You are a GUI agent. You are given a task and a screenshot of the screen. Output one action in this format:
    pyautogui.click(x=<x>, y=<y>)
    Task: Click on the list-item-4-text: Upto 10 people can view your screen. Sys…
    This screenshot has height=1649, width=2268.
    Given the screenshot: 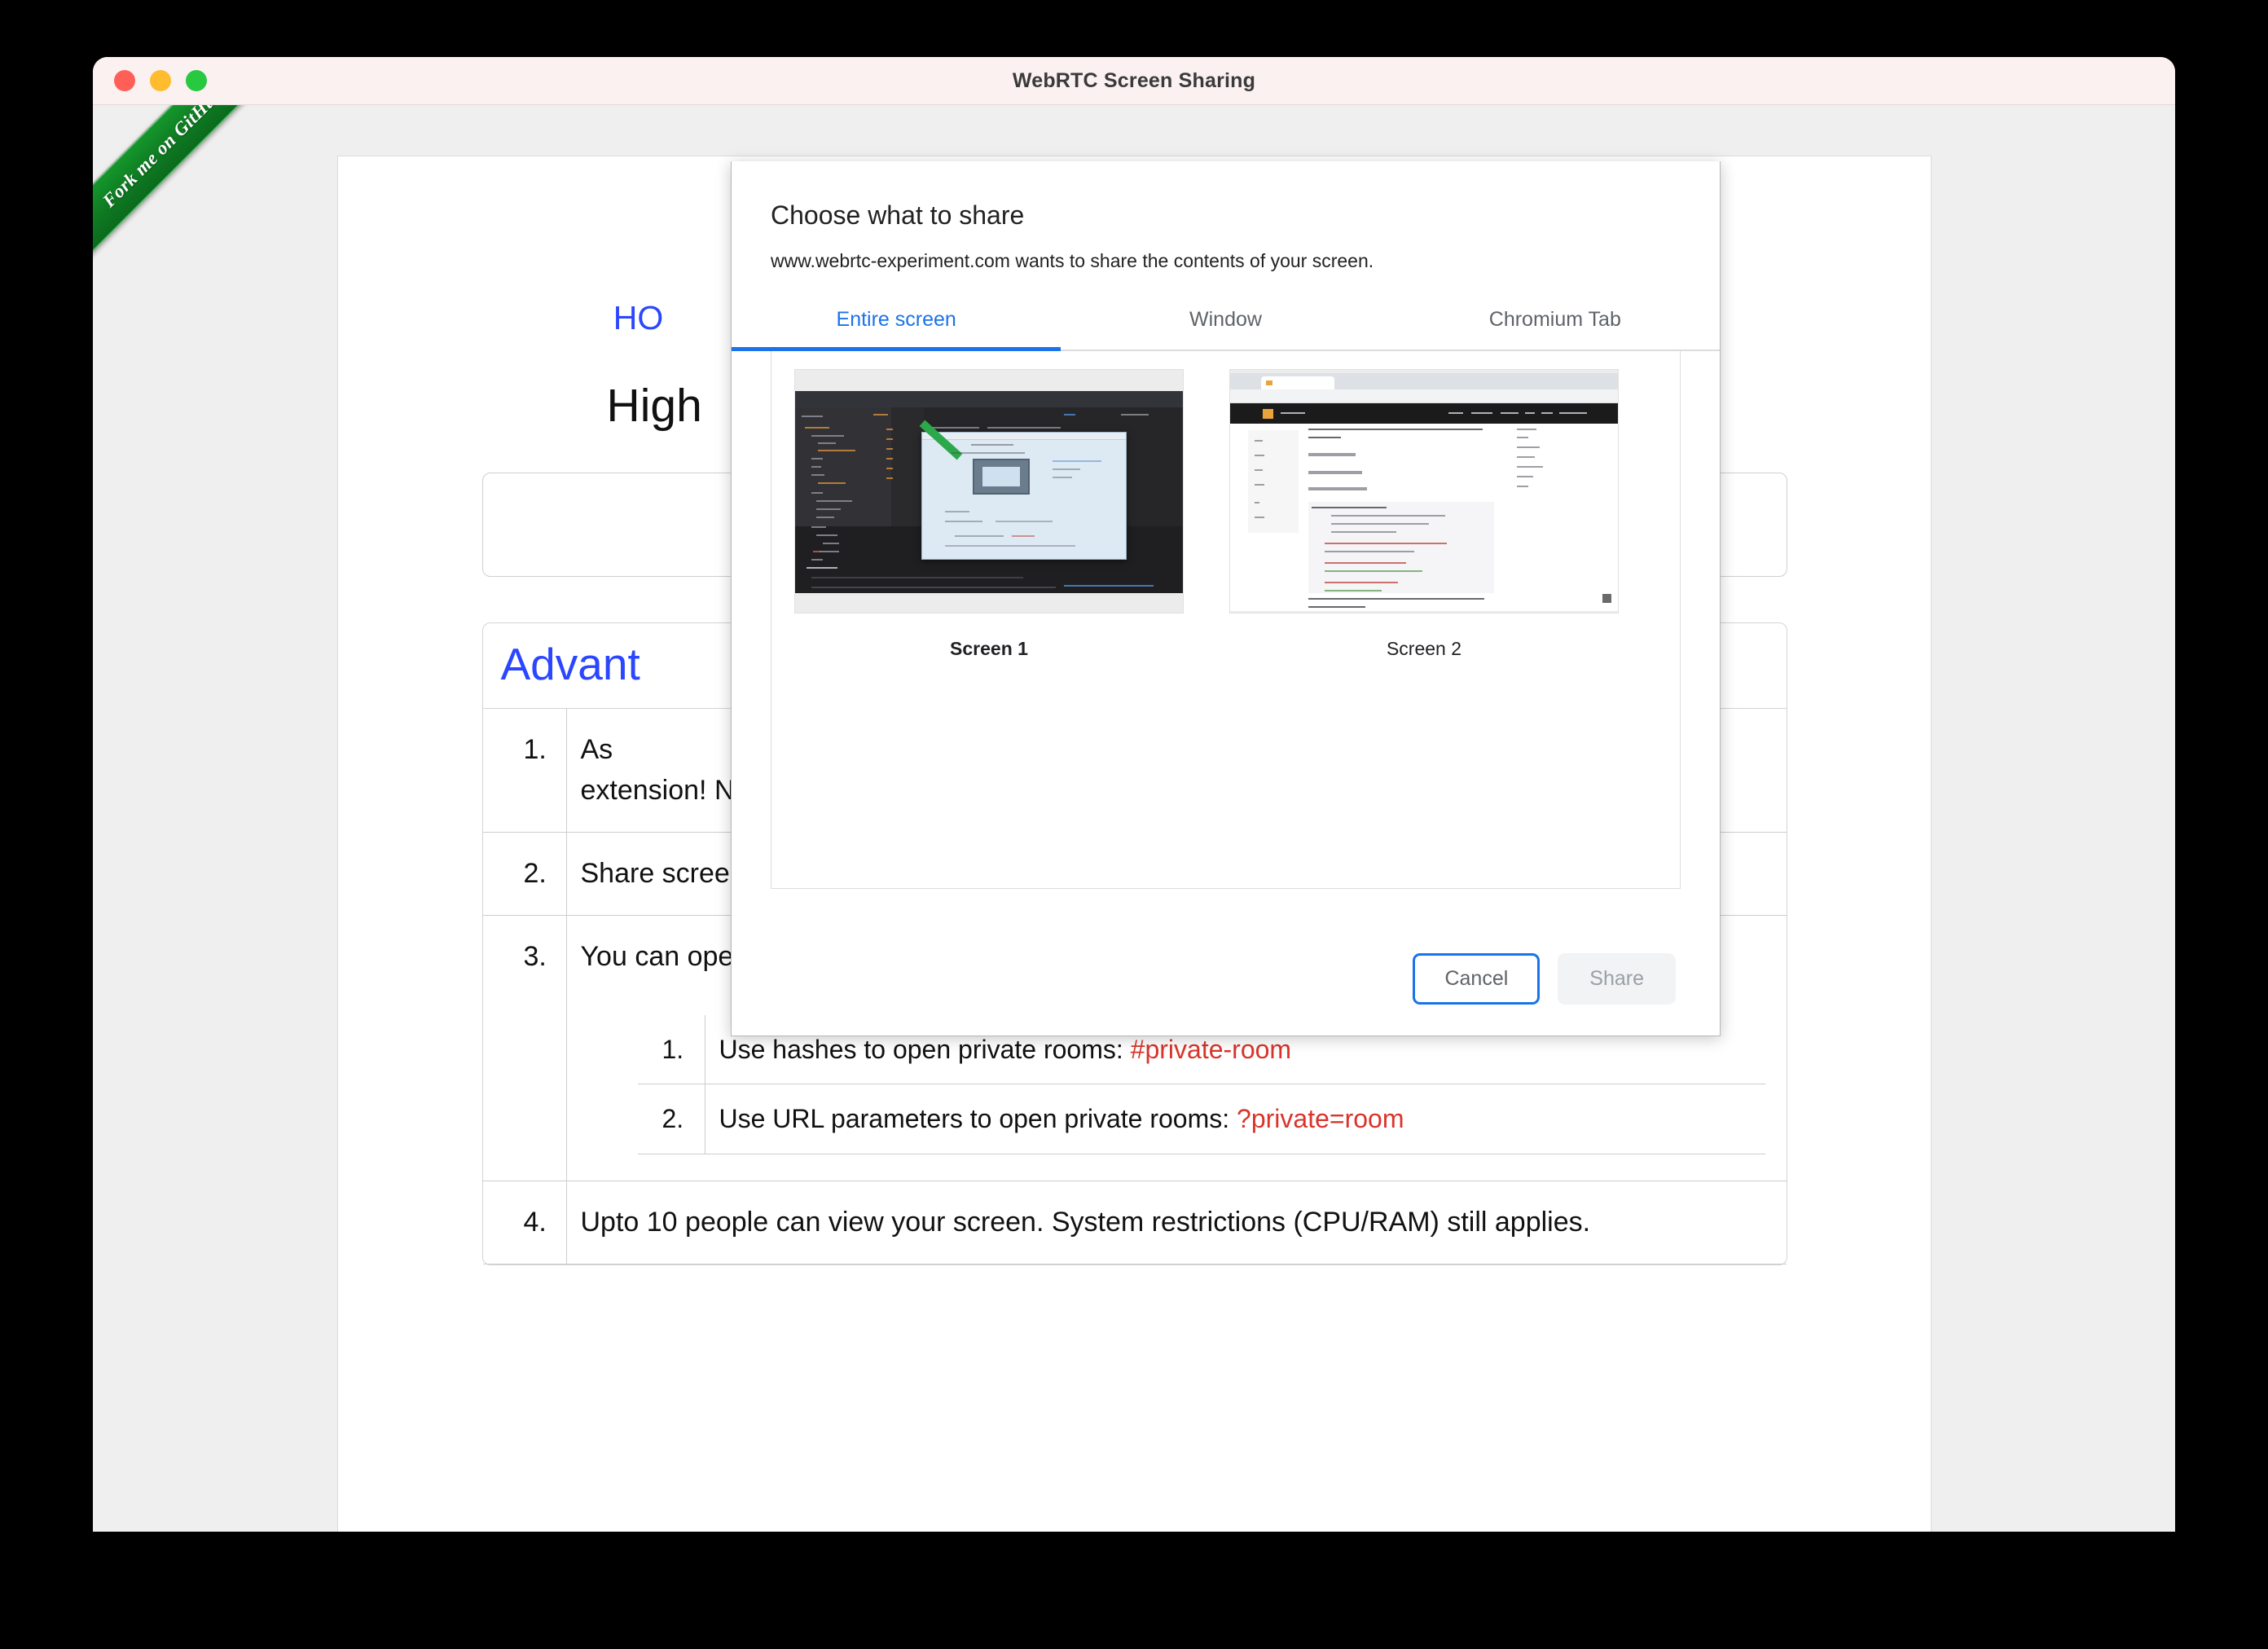 What is the action you would take?
    pyautogui.click(x=1085, y=1222)
    